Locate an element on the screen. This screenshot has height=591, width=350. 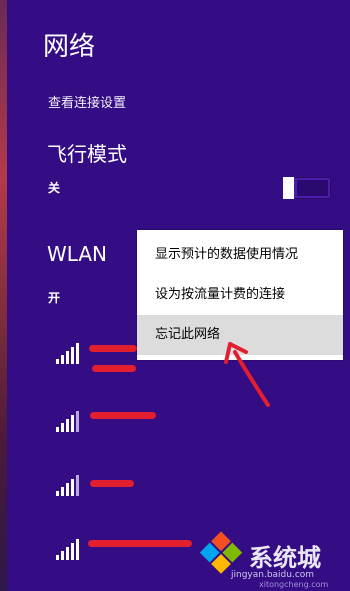
annotation-arrow is located at coordinates (247, 374).